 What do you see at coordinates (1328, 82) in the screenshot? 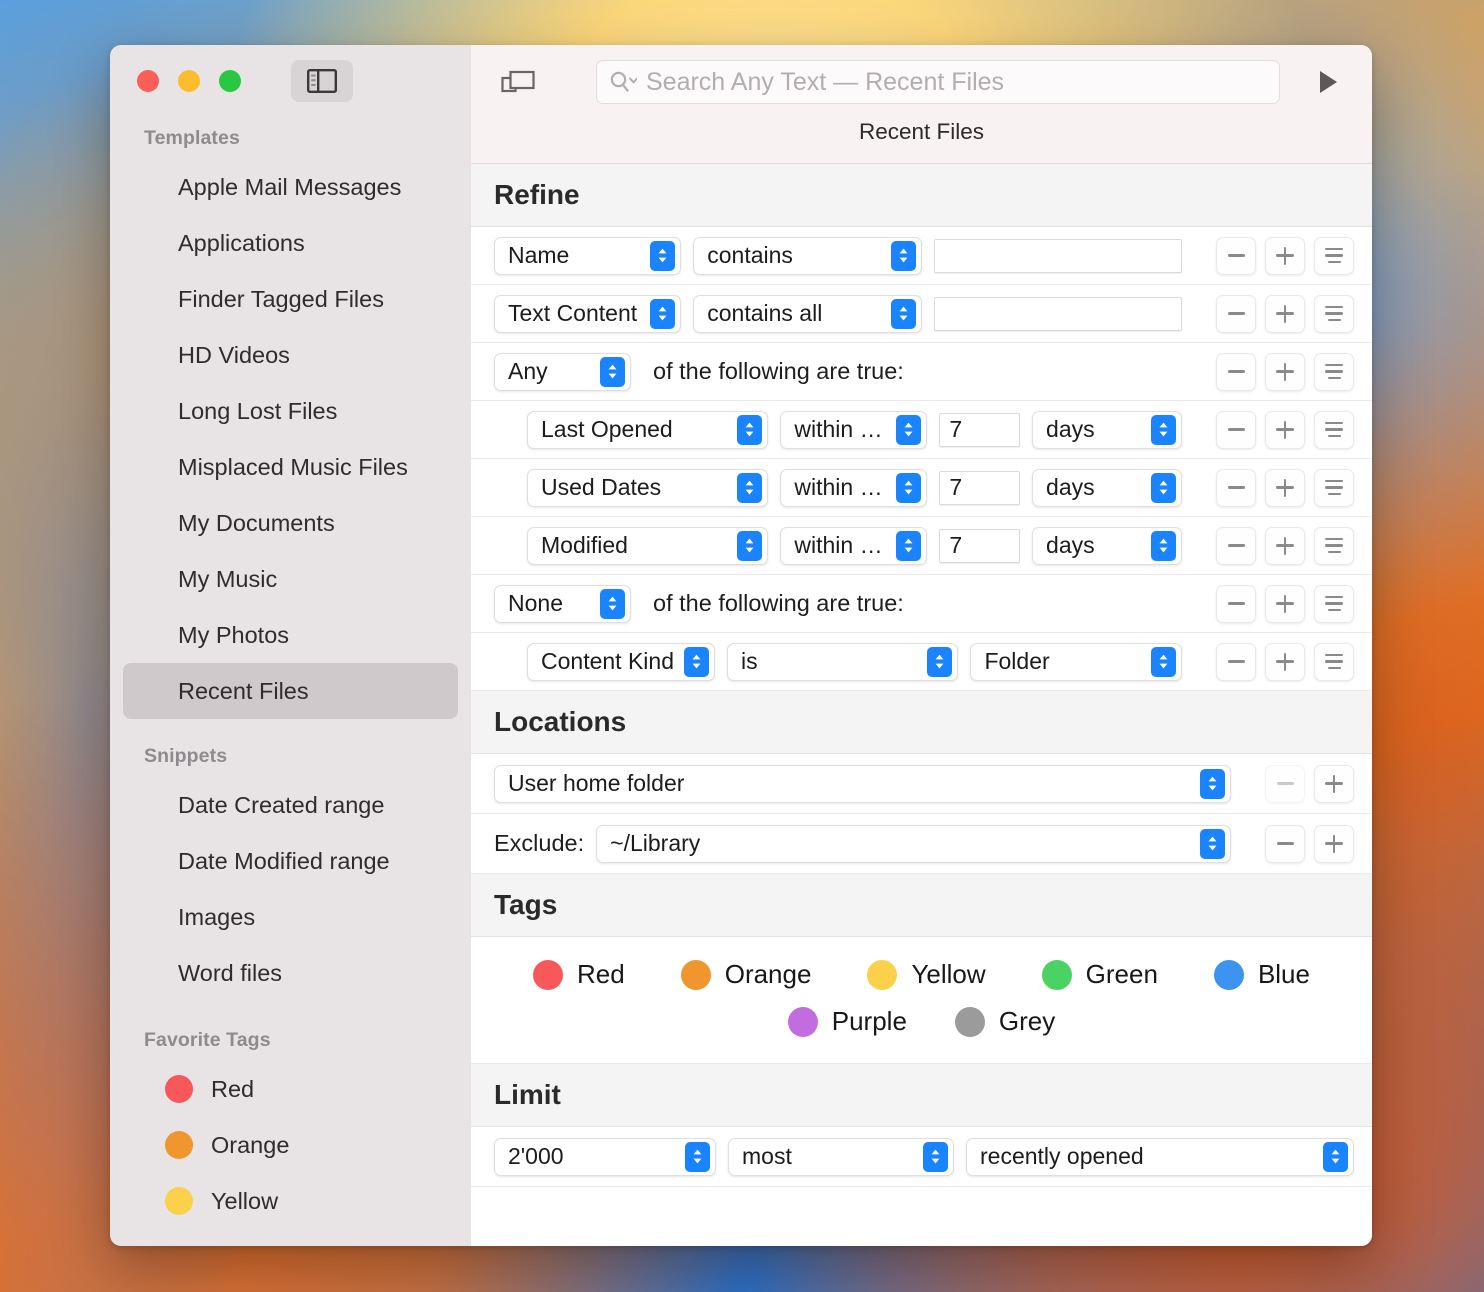
I see `run-search-button` at bounding box center [1328, 82].